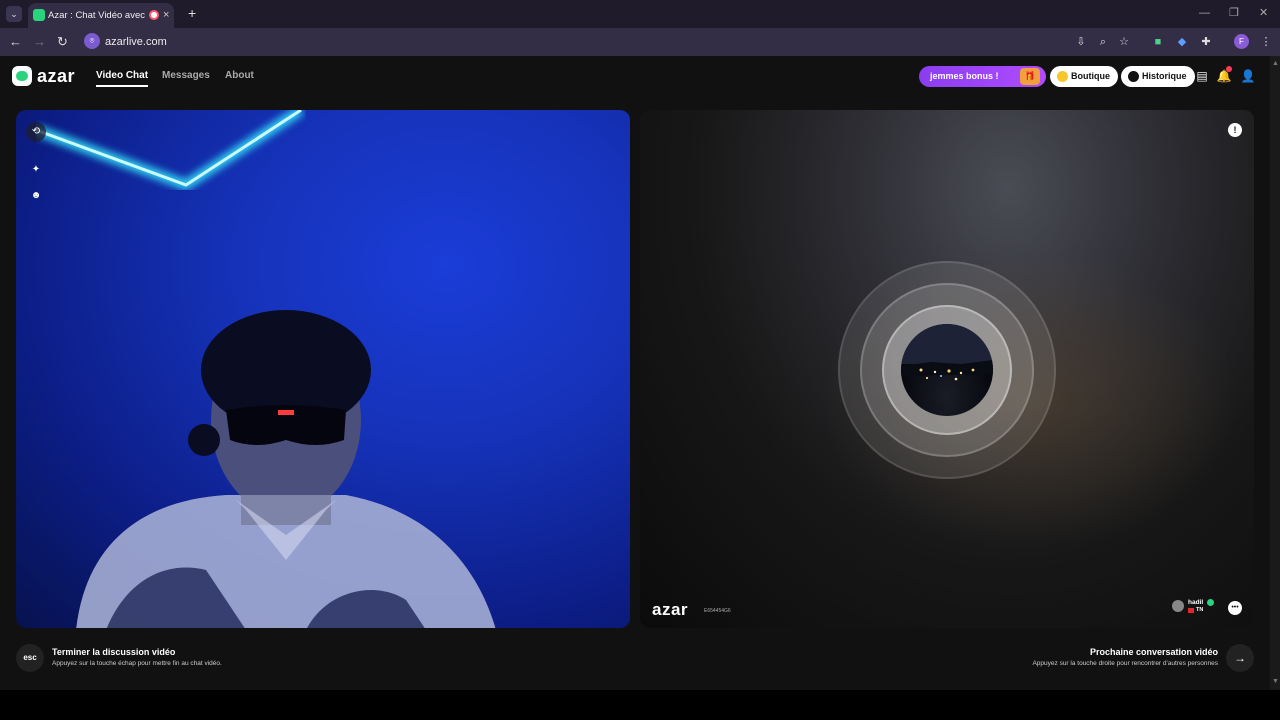  Describe the element at coordinates (670, 609) in the screenshot. I see `azar-watermark: azar` at that location.